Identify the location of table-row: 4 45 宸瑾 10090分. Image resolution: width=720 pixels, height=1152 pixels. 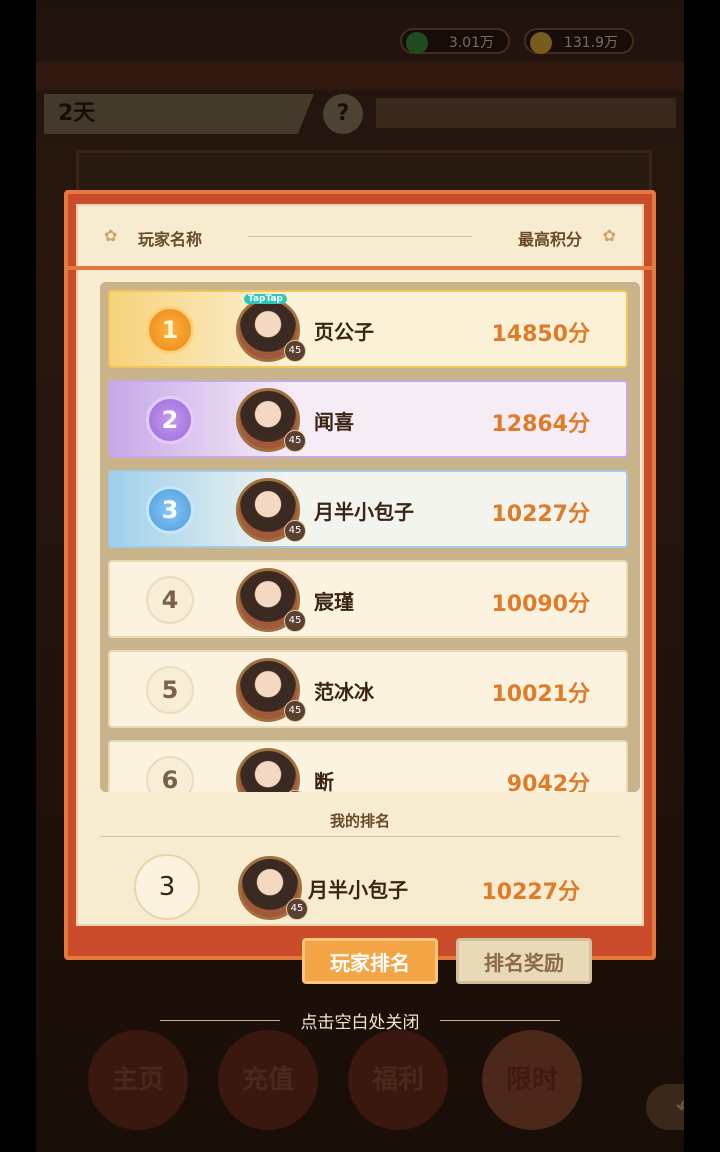
(368, 599).